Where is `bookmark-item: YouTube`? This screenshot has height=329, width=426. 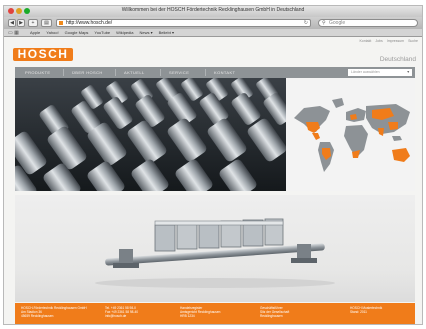 bookmark-item: YouTube is located at coordinates (102, 33).